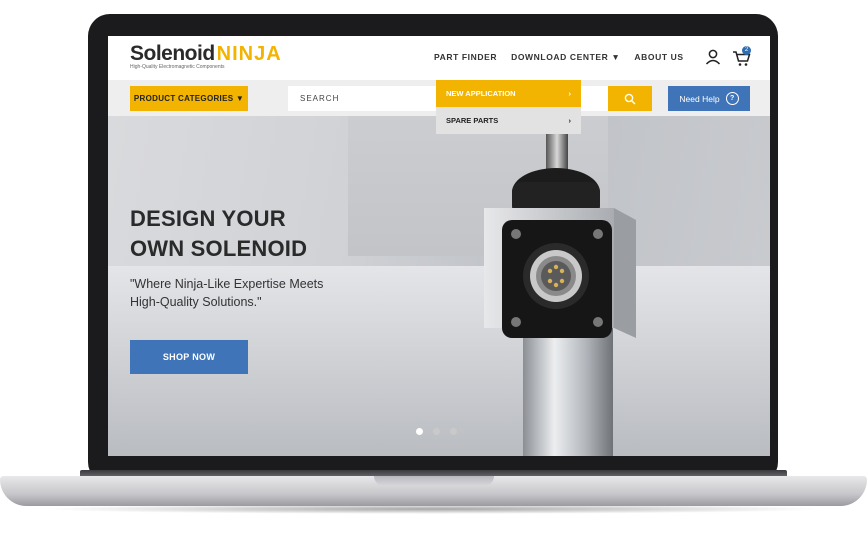 Image resolution: width=867 pixels, height=537 pixels. What do you see at coordinates (746, 50) in the screenshot?
I see `cart-count-badge: 2` at bounding box center [746, 50].